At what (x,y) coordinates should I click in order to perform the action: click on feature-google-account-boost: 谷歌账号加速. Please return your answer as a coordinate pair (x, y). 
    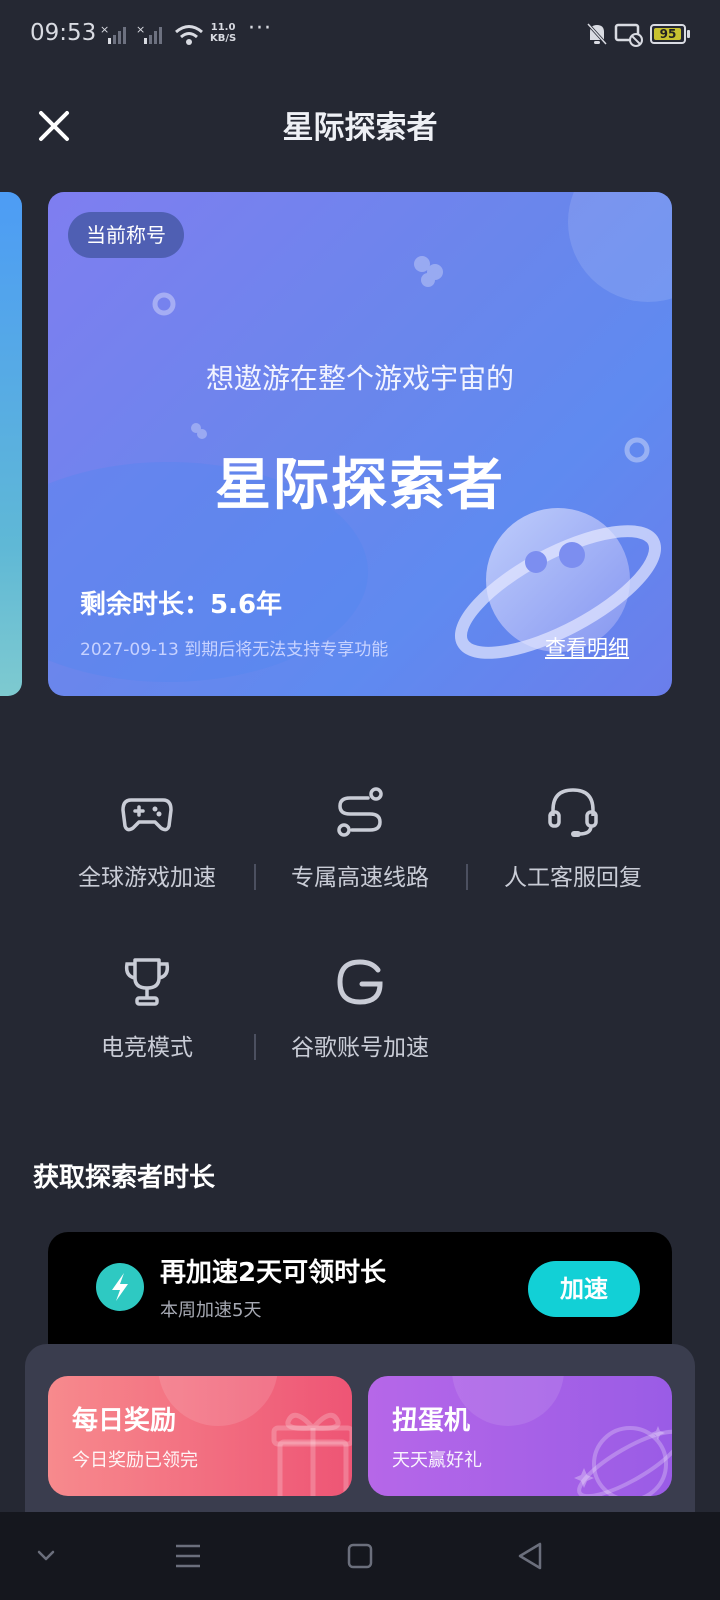
    Looking at the image, I should click on (360, 1008).